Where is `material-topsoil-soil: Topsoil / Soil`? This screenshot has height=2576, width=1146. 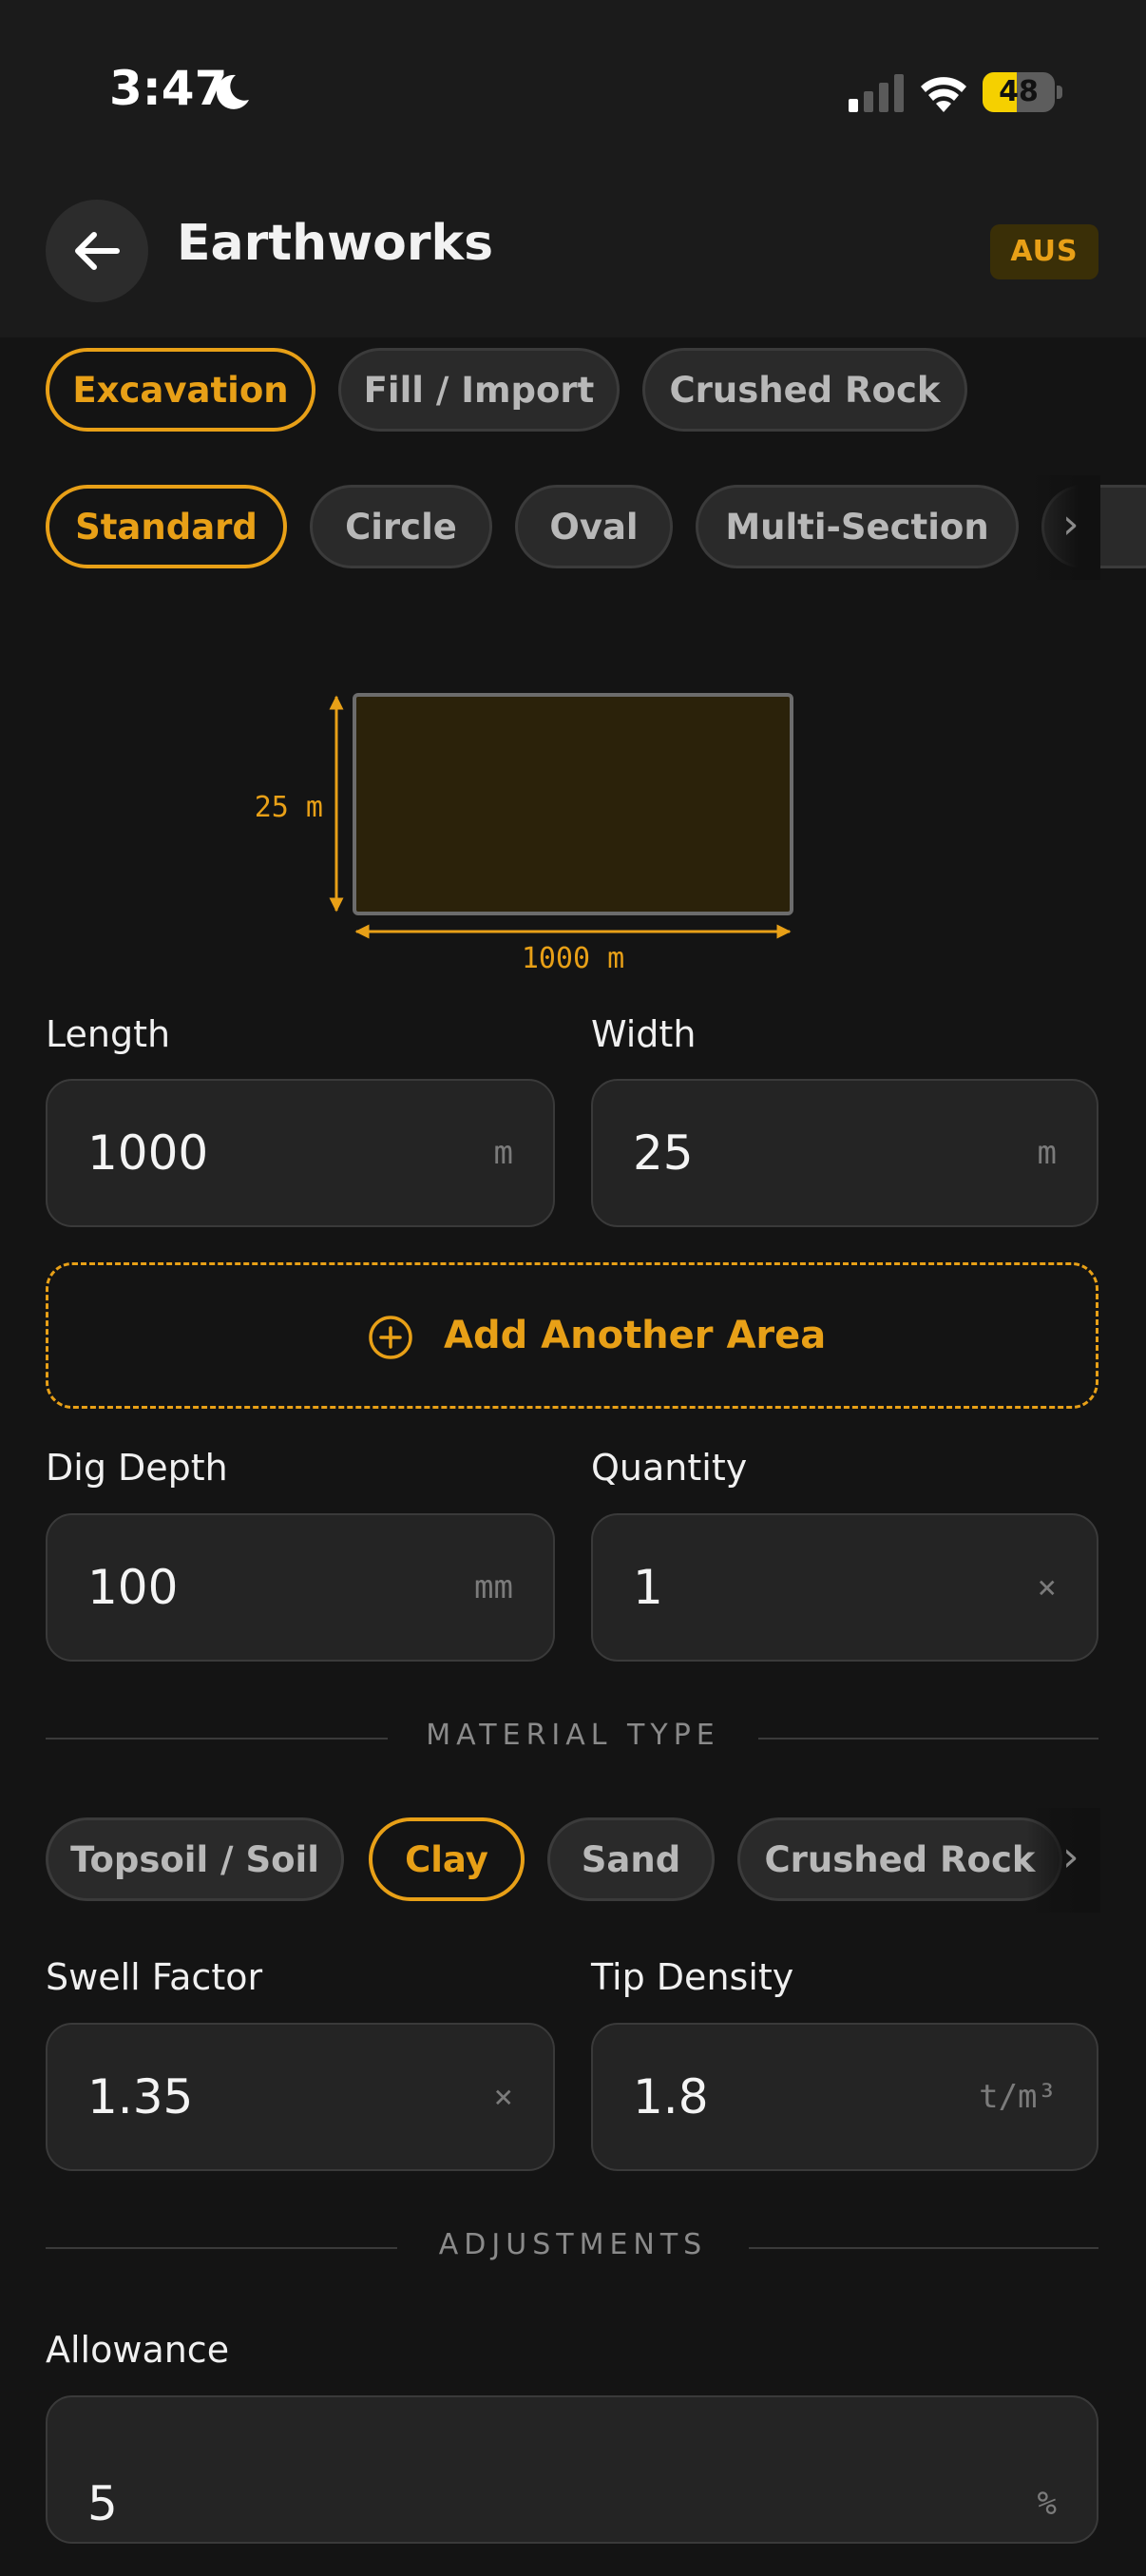
material-topsoil-soil: Topsoil / Soil is located at coordinates (195, 1859).